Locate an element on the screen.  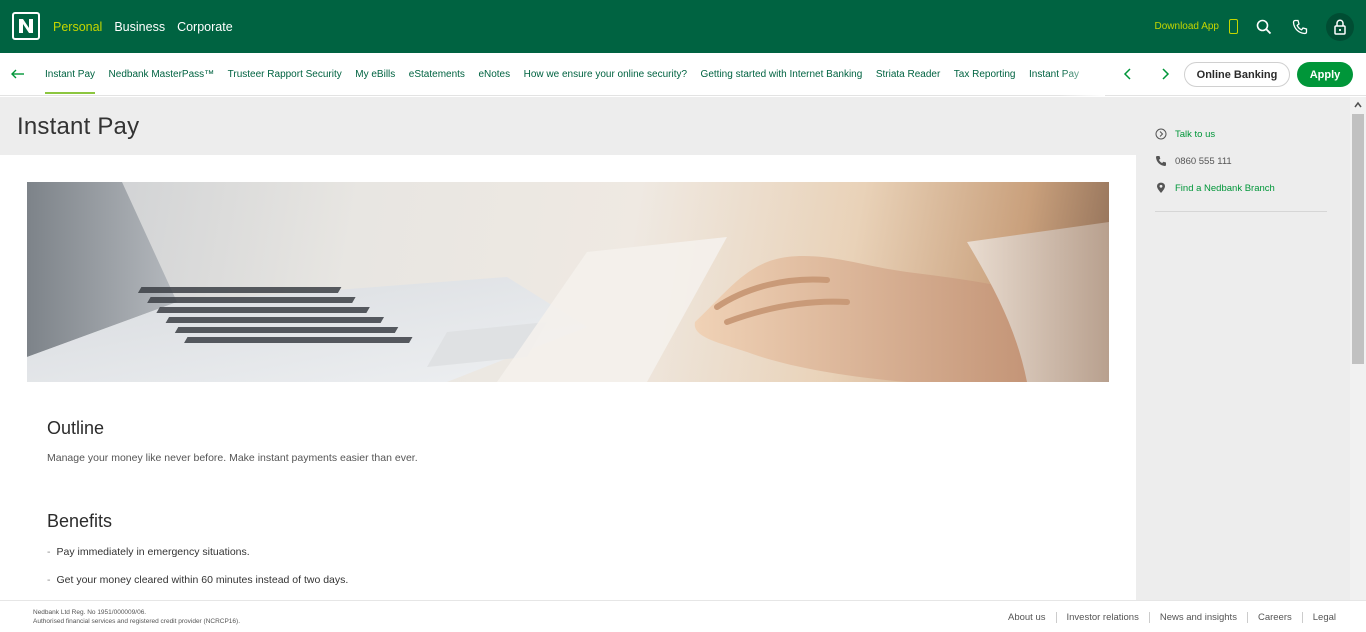
location-pin-icon is located at coordinates (1161, 187).